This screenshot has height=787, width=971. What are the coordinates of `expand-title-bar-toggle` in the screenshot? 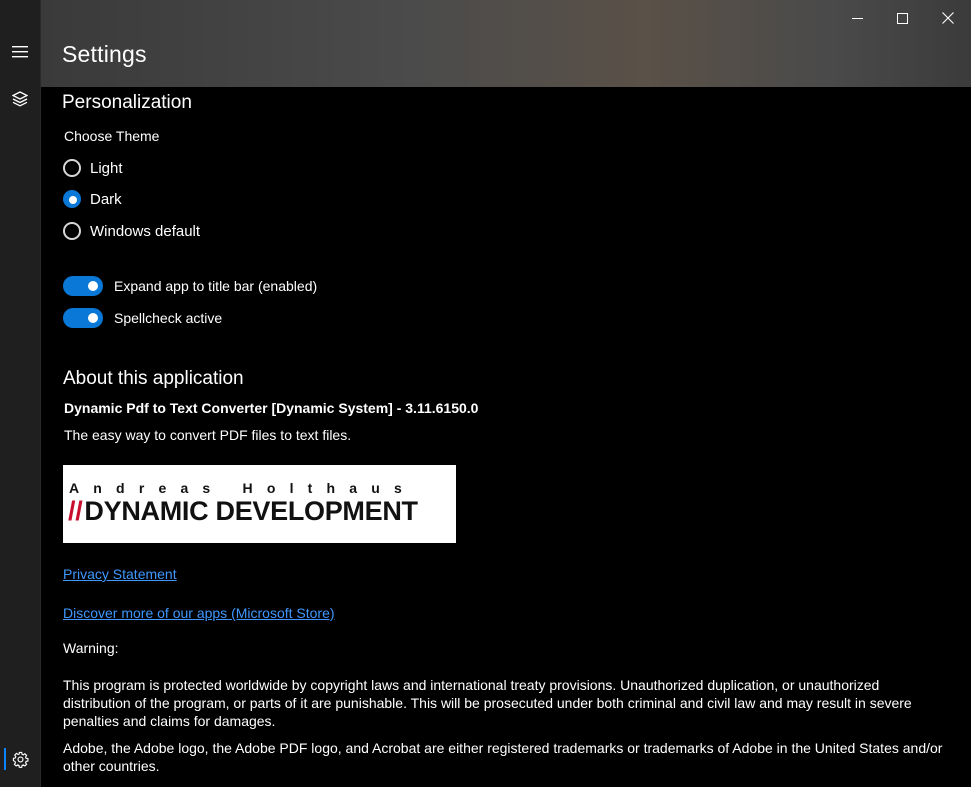 It's located at (83, 286).